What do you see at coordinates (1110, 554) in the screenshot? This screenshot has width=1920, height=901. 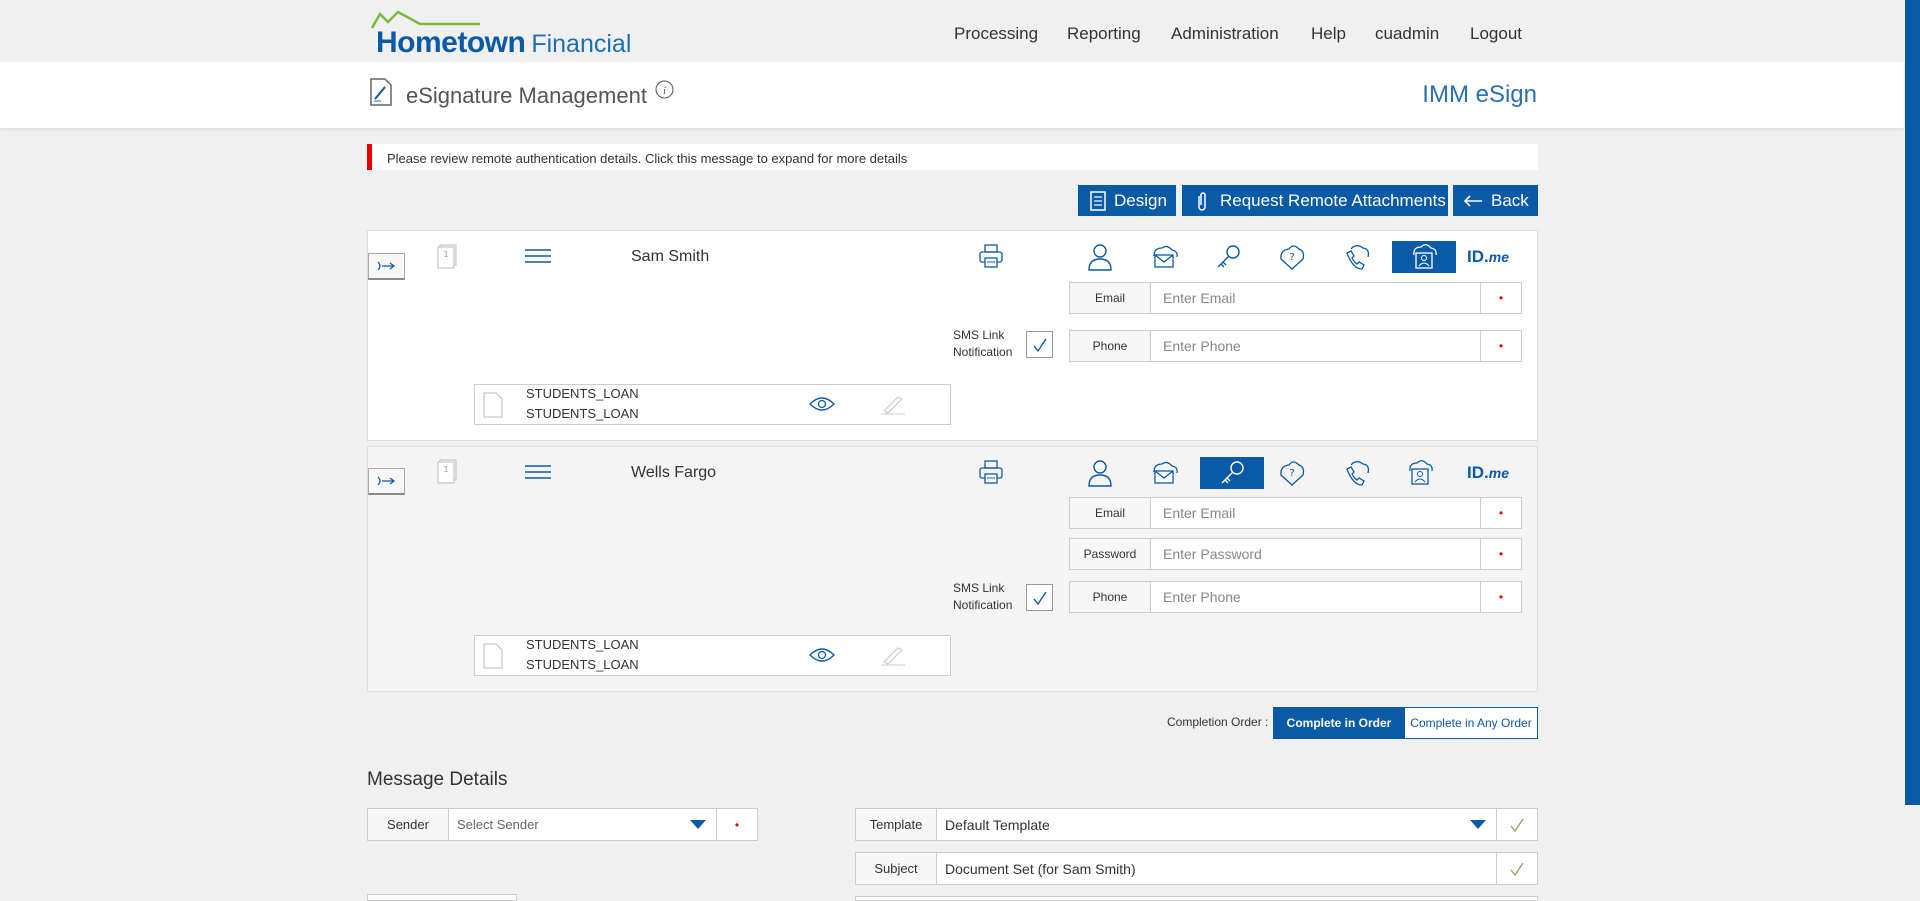 I see `password-field-label: Password` at bounding box center [1110, 554].